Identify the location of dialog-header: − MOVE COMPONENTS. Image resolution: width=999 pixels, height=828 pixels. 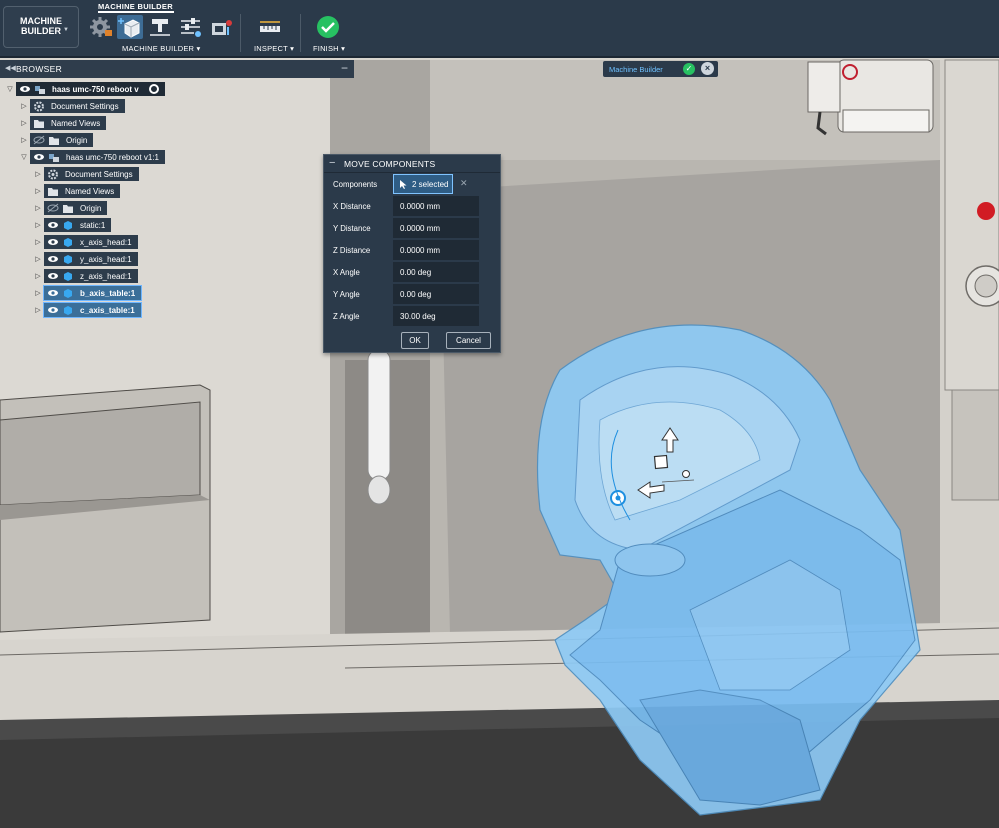
(412, 163).